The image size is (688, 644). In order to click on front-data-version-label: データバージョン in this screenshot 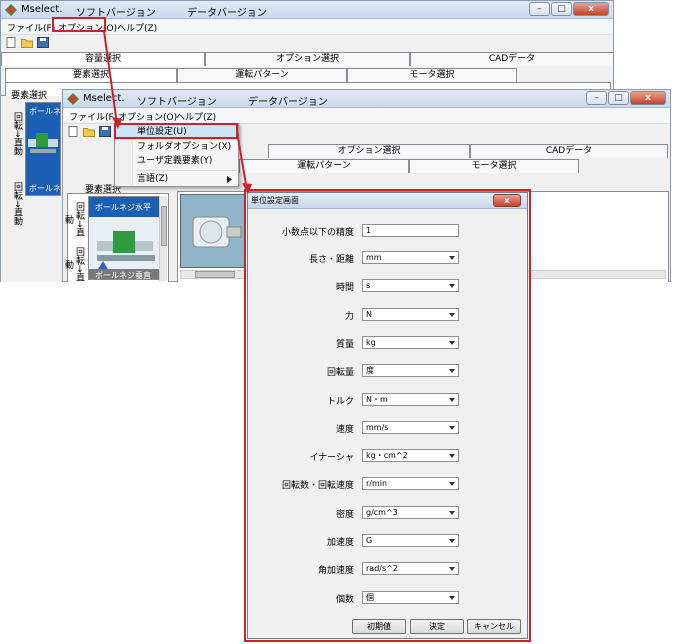, I will do `click(288, 102)`.